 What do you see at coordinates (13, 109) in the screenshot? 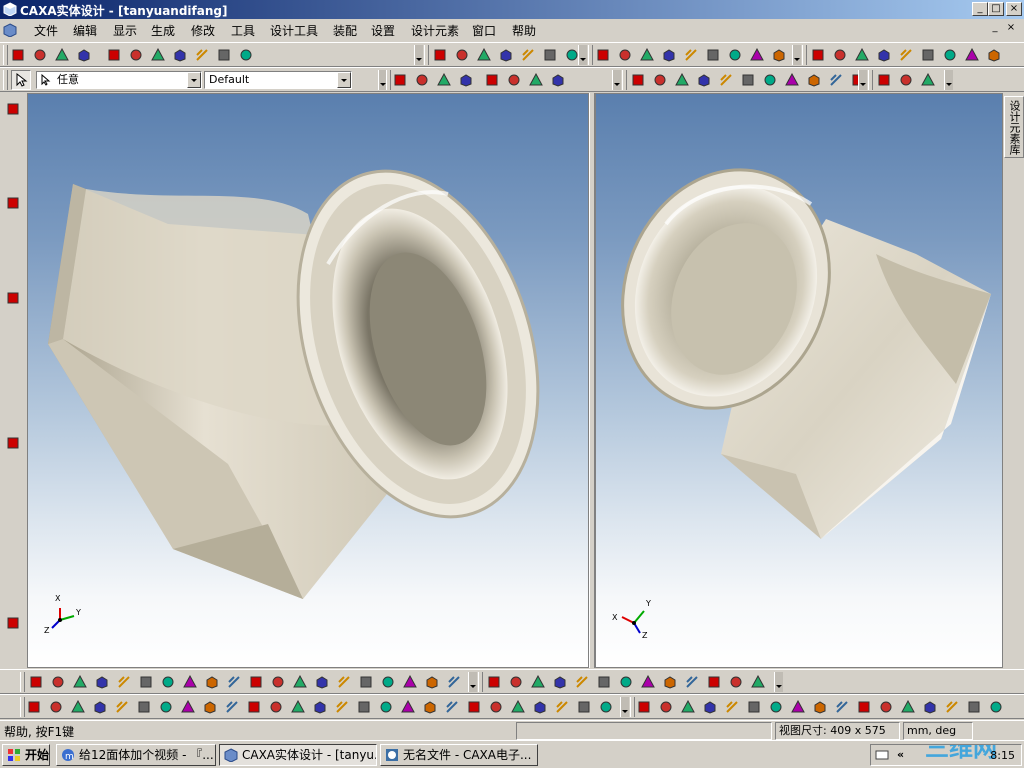
I see `navigate-tool-button` at bounding box center [13, 109].